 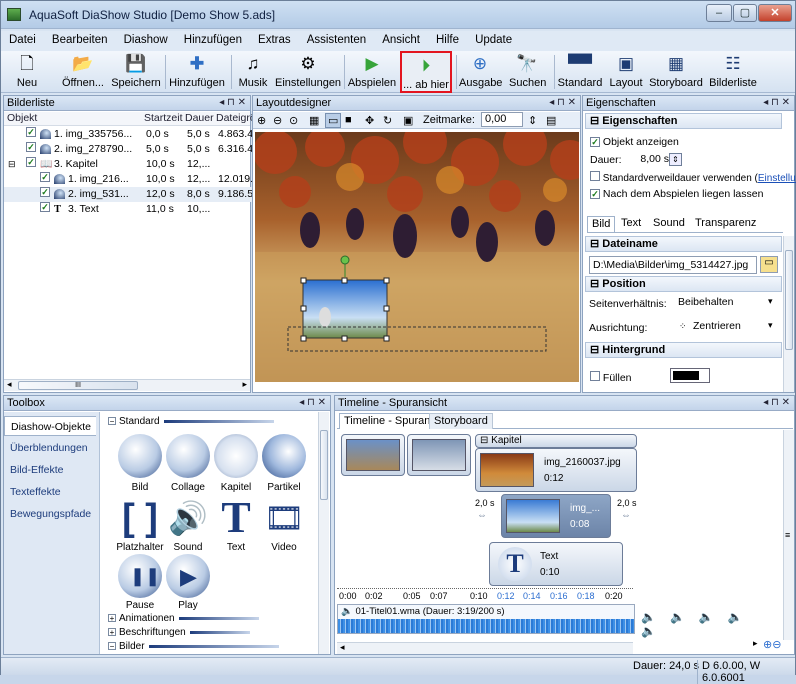 I want to click on table-row: ✓ 1. img_335756... 0,0 s 5,0 s 4.863.4, so click(x=128, y=134).